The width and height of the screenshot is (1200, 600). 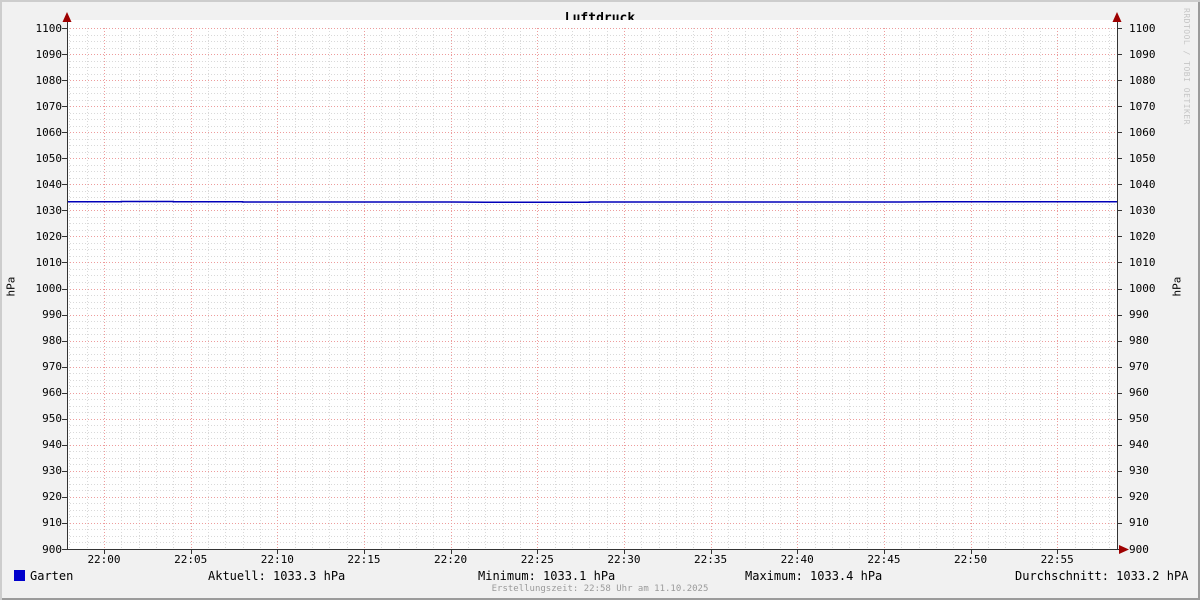 I want to click on y-tick-label-left: 900, so click(x=52, y=549).